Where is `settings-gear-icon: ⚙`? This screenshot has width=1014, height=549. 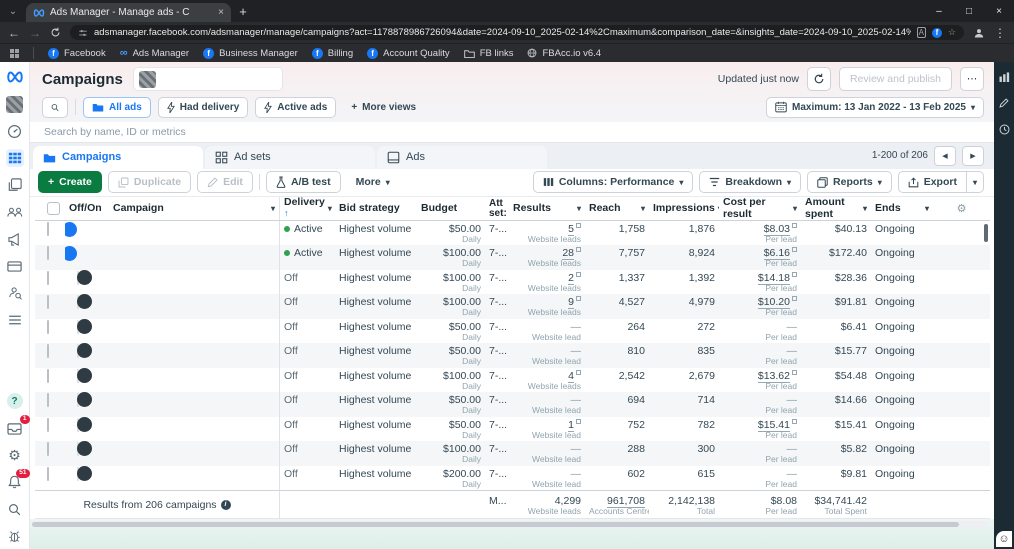 settings-gear-icon: ⚙ is located at coordinates (15, 455).